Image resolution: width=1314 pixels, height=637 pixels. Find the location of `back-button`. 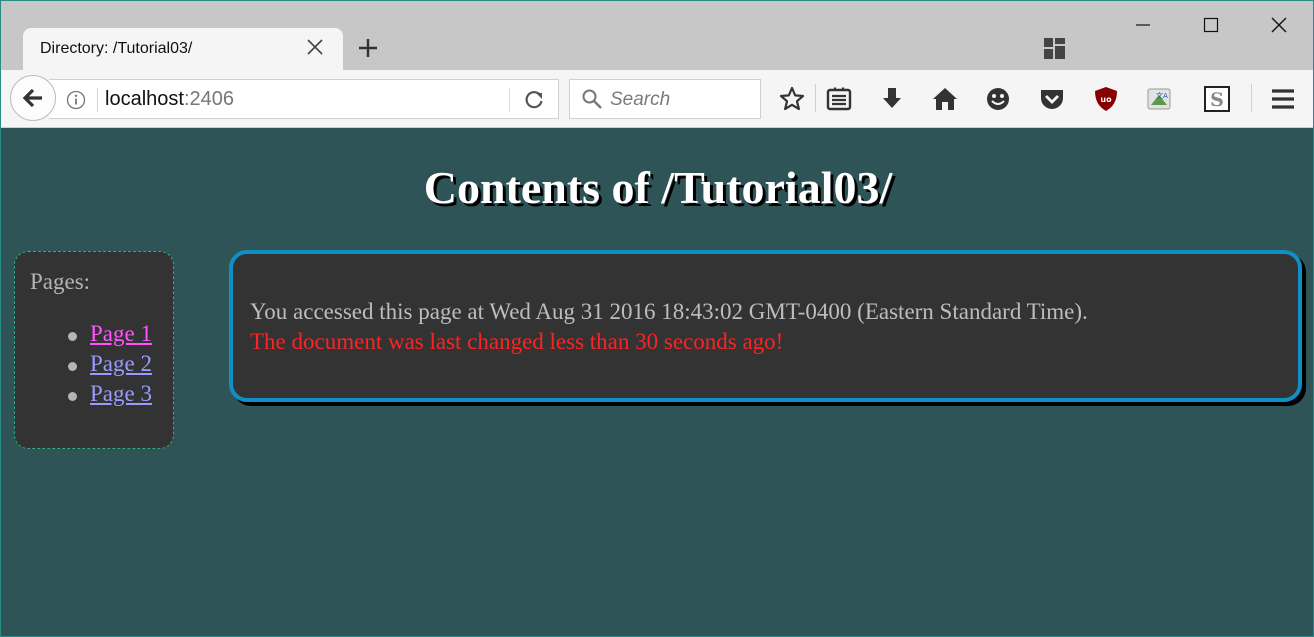

back-button is located at coordinates (33, 98).